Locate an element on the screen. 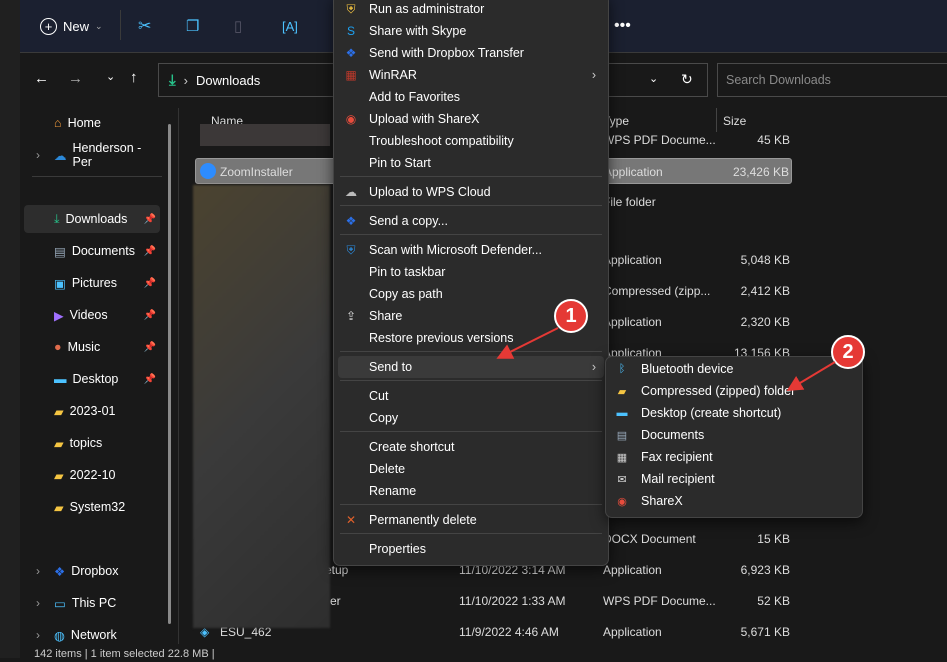 The image size is (947, 662). status-text: 142 items | 1 item selected 22.8 MB | is located at coordinates (124, 654).